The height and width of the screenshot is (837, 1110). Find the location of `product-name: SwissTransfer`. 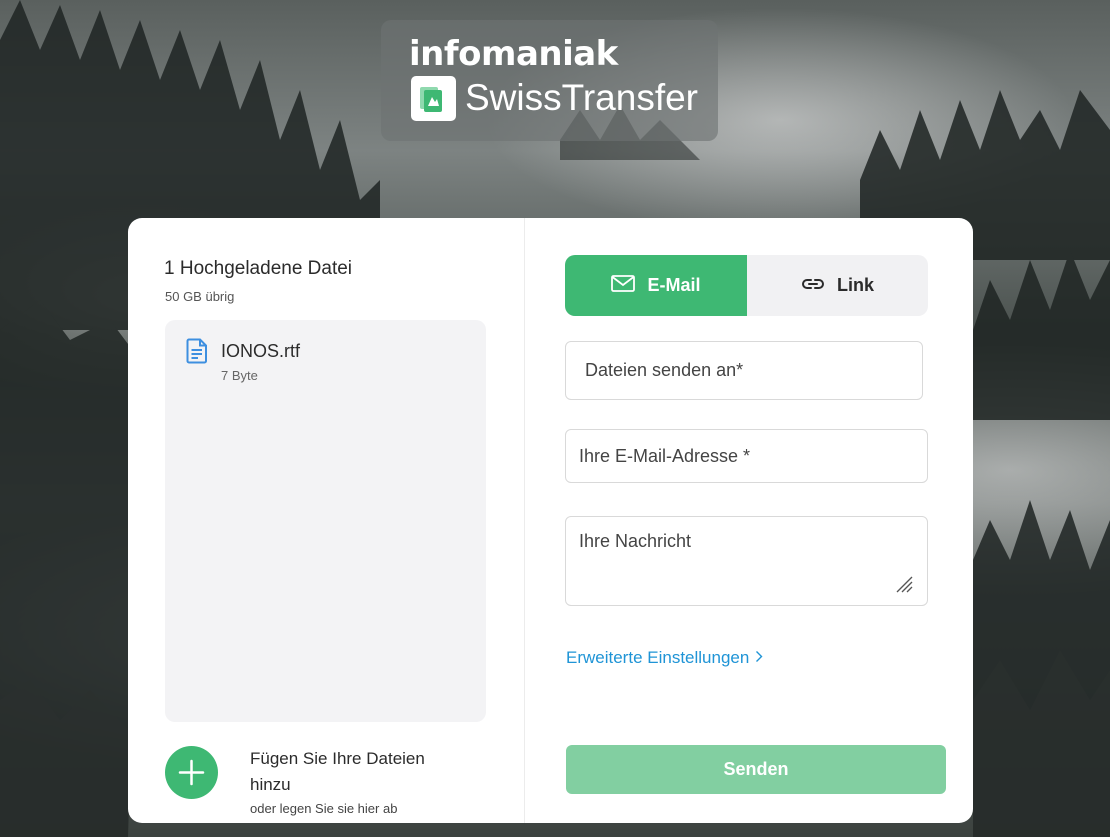

product-name: SwissTransfer is located at coordinates (582, 97).